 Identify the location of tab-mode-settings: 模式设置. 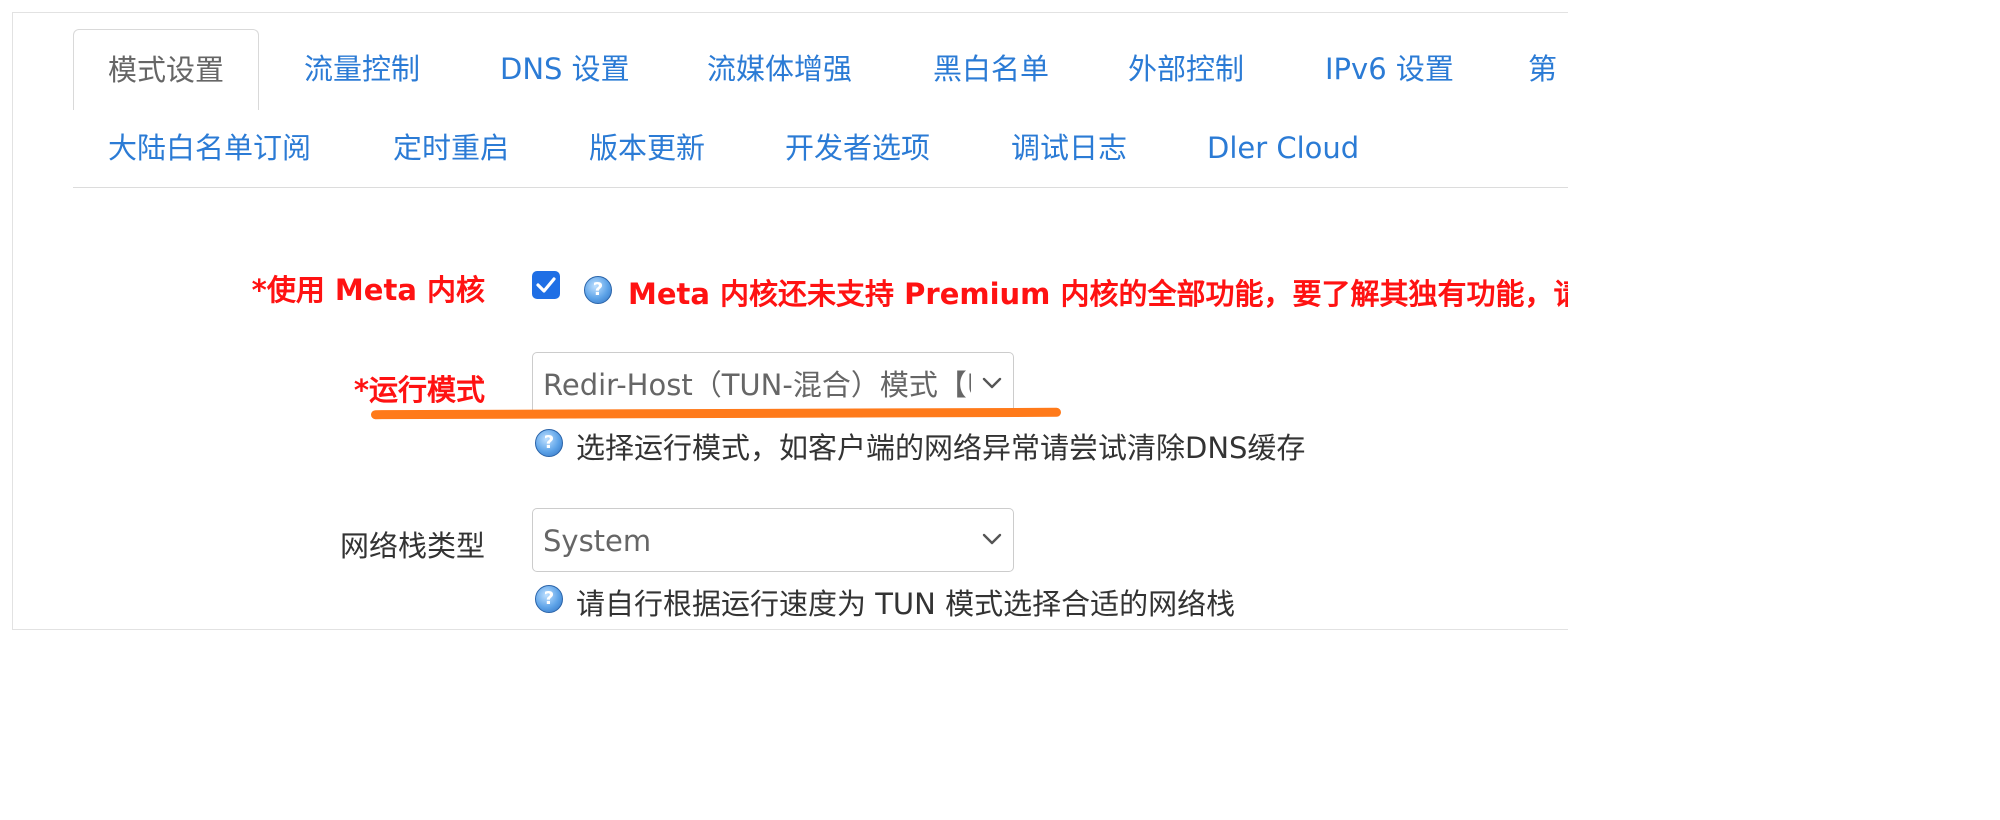
(166, 69).